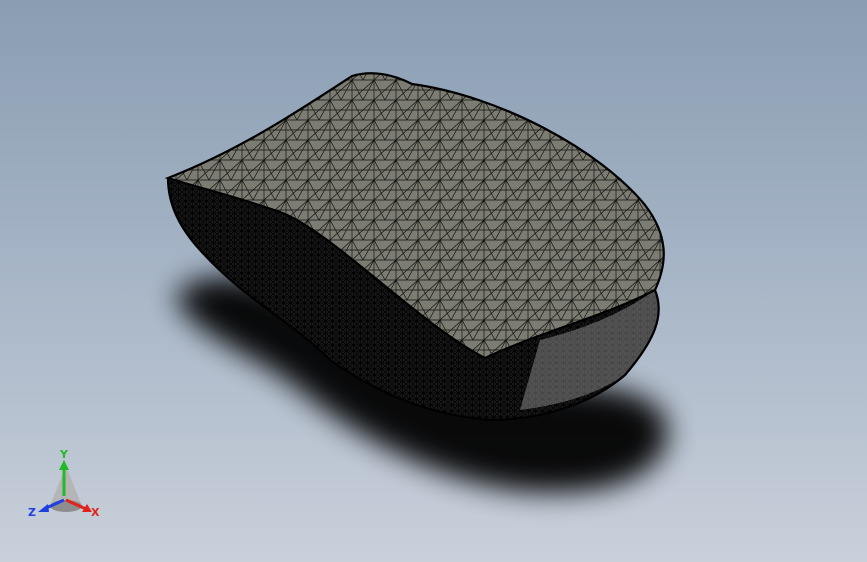 The width and height of the screenshot is (867, 562). What do you see at coordinates (64, 465) in the screenshot?
I see `triad-y-arrow` at bounding box center [64, 465].